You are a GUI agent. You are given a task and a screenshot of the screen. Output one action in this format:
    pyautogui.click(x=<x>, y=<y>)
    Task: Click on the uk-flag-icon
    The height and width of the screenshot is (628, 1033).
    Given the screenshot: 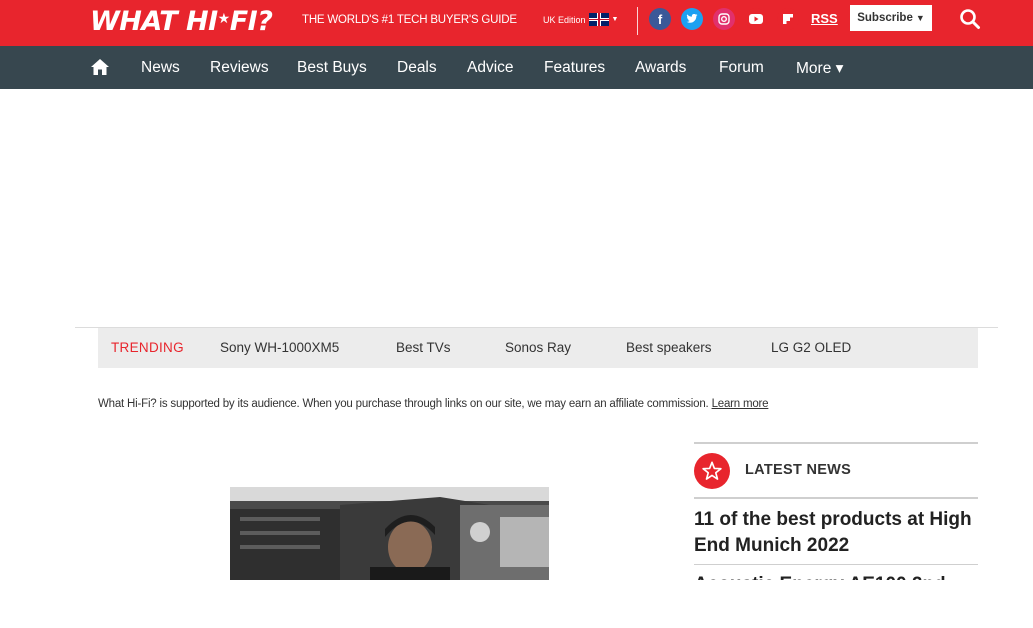 What is the action you would take?
    pyautogui.click(x=598, y=19)
    